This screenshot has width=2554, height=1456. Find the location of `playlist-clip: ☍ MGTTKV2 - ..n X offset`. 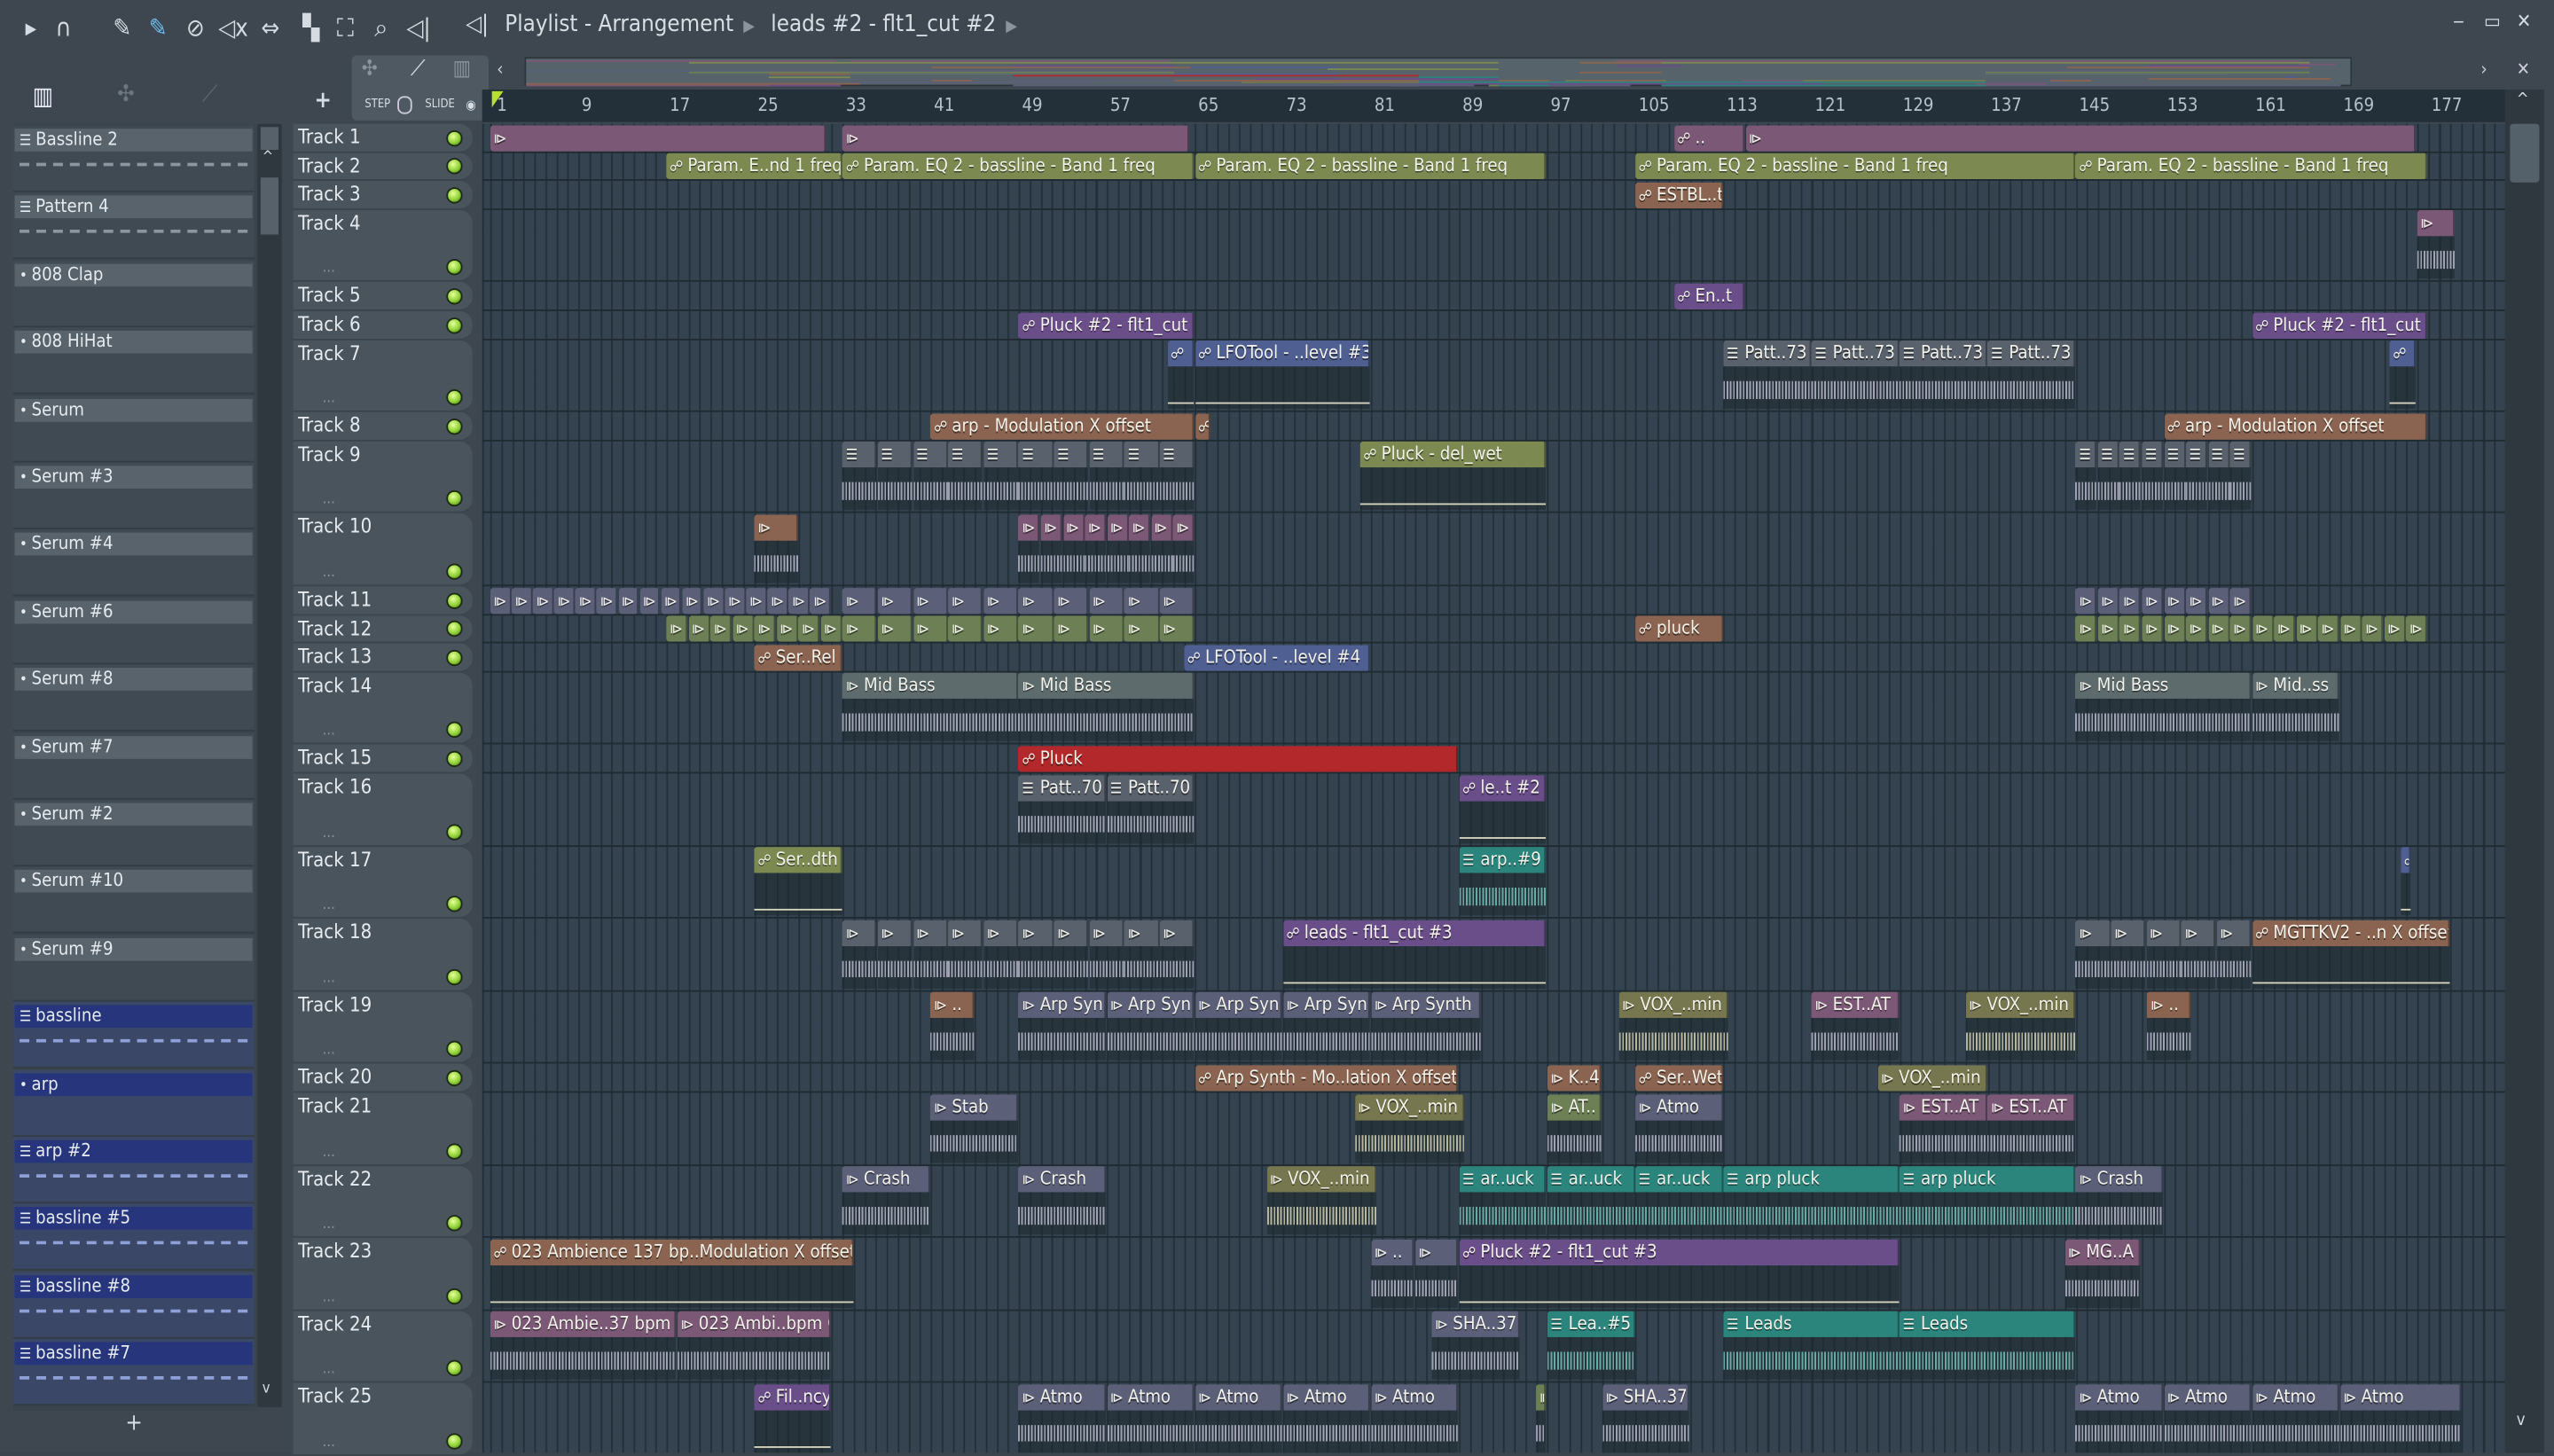

playlist-clip: ☍ MGTTKV2 - ..n X offset is located at coordinates (2351, 955).